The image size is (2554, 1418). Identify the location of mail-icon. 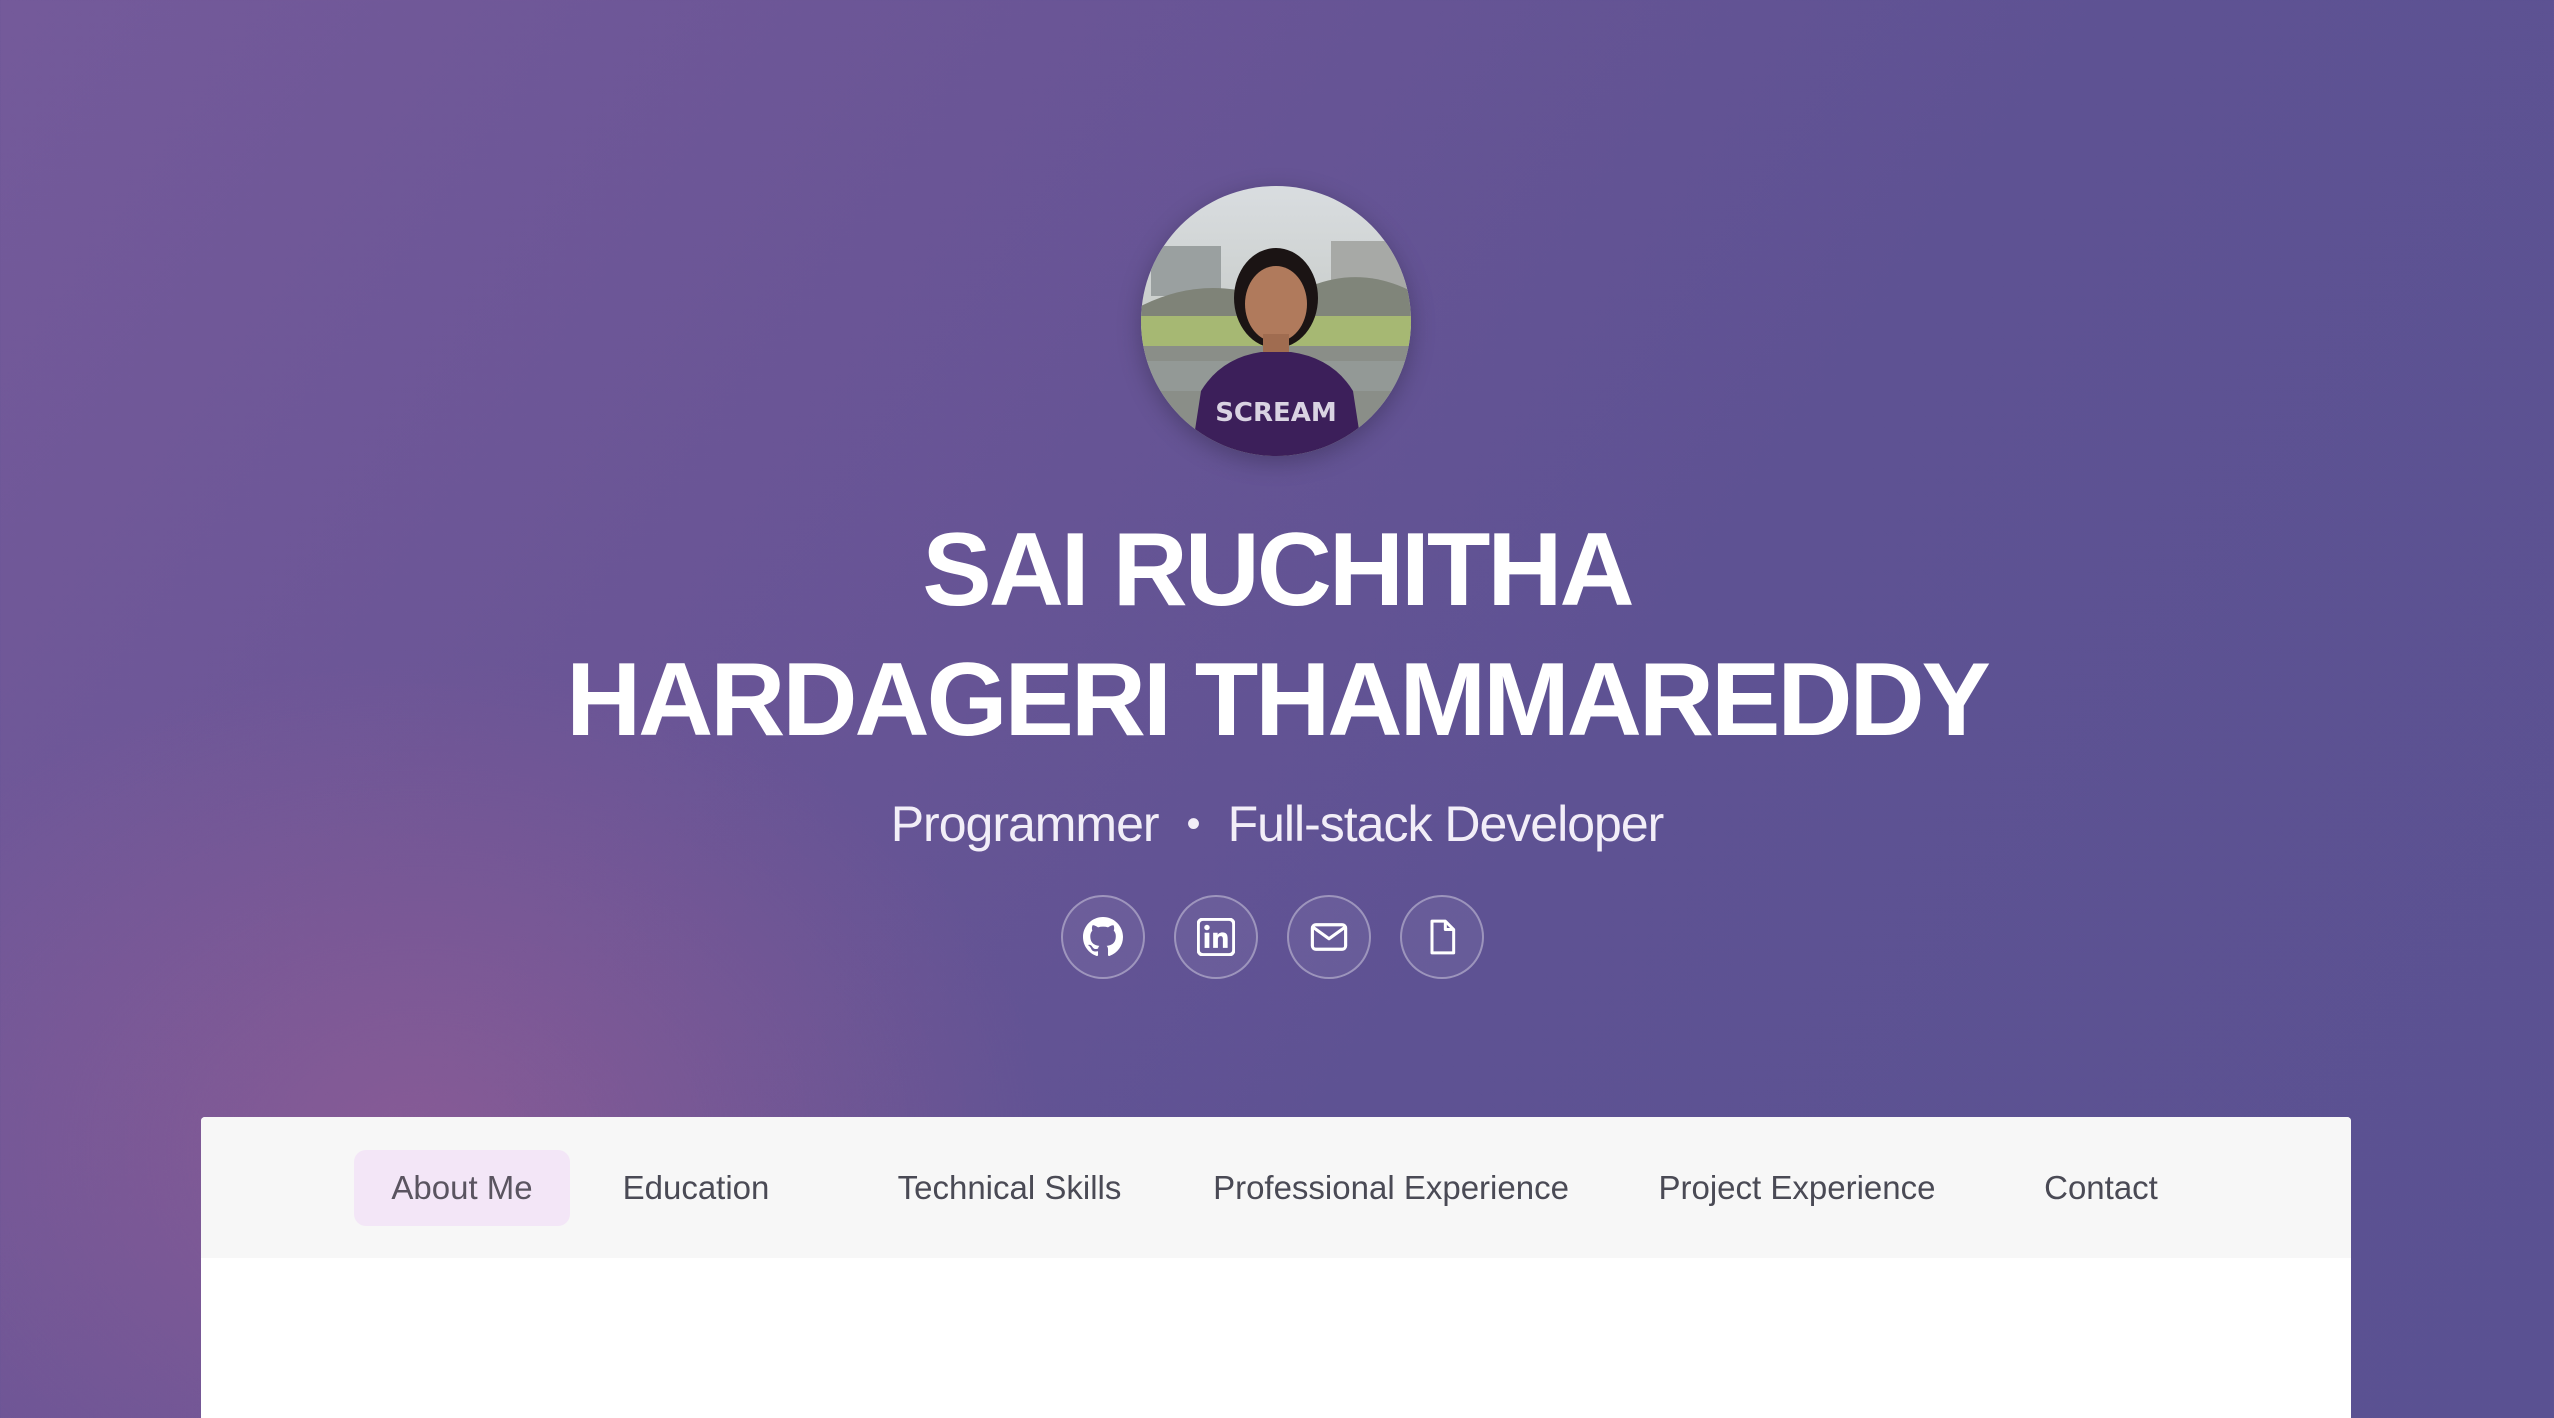
(1329, 937).